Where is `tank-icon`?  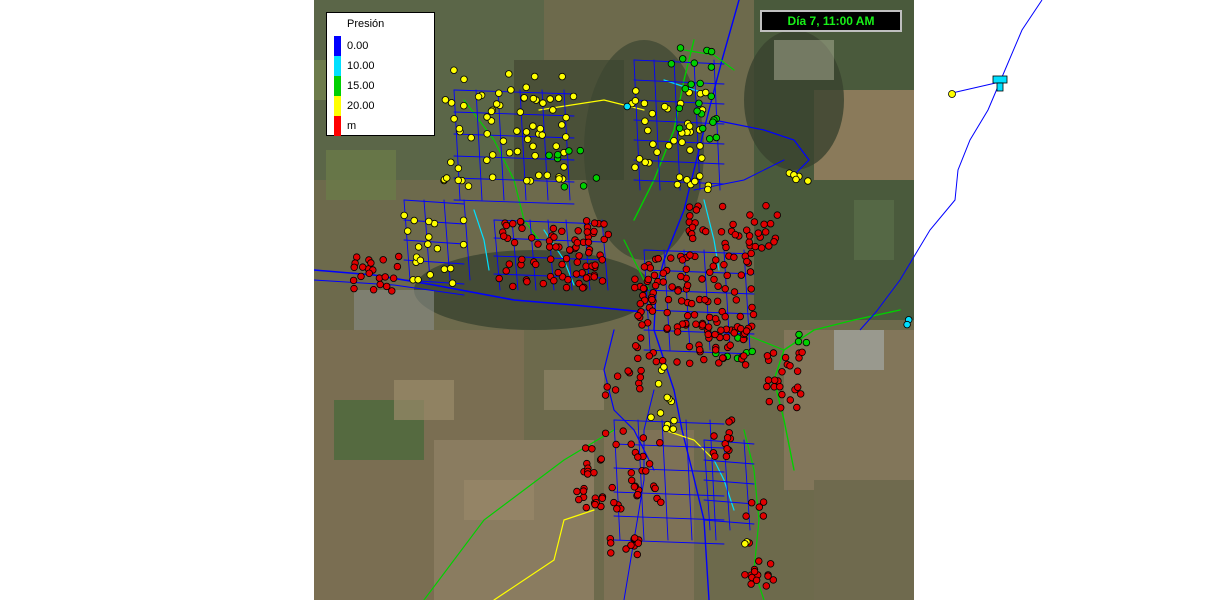 tank-icon is located at coordinates (1000, 83).